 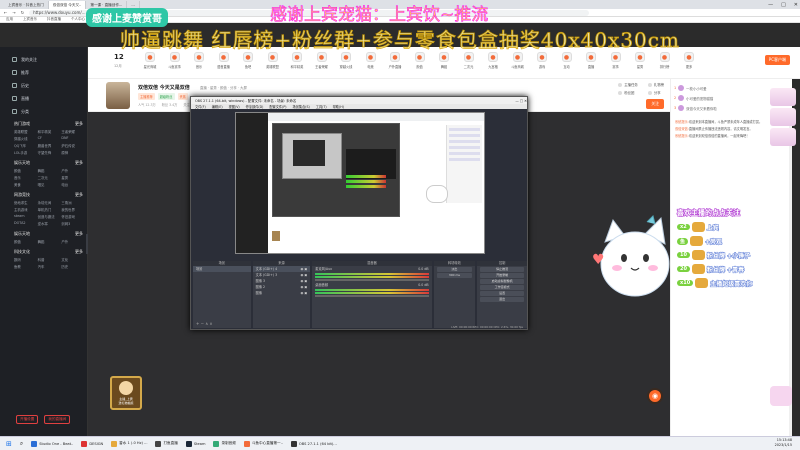 What do you see at coordinates (49, 209) in the screenshot?
I see `sidebar-category-link: 单机热门` at bounding box center [49, 209].